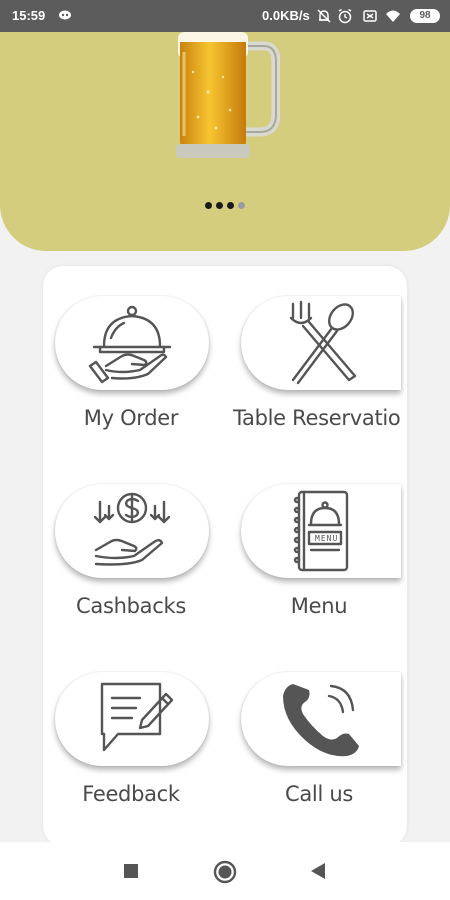 The image size is (450, 900). I want to click on bell-off-icon, so click(324, 16).